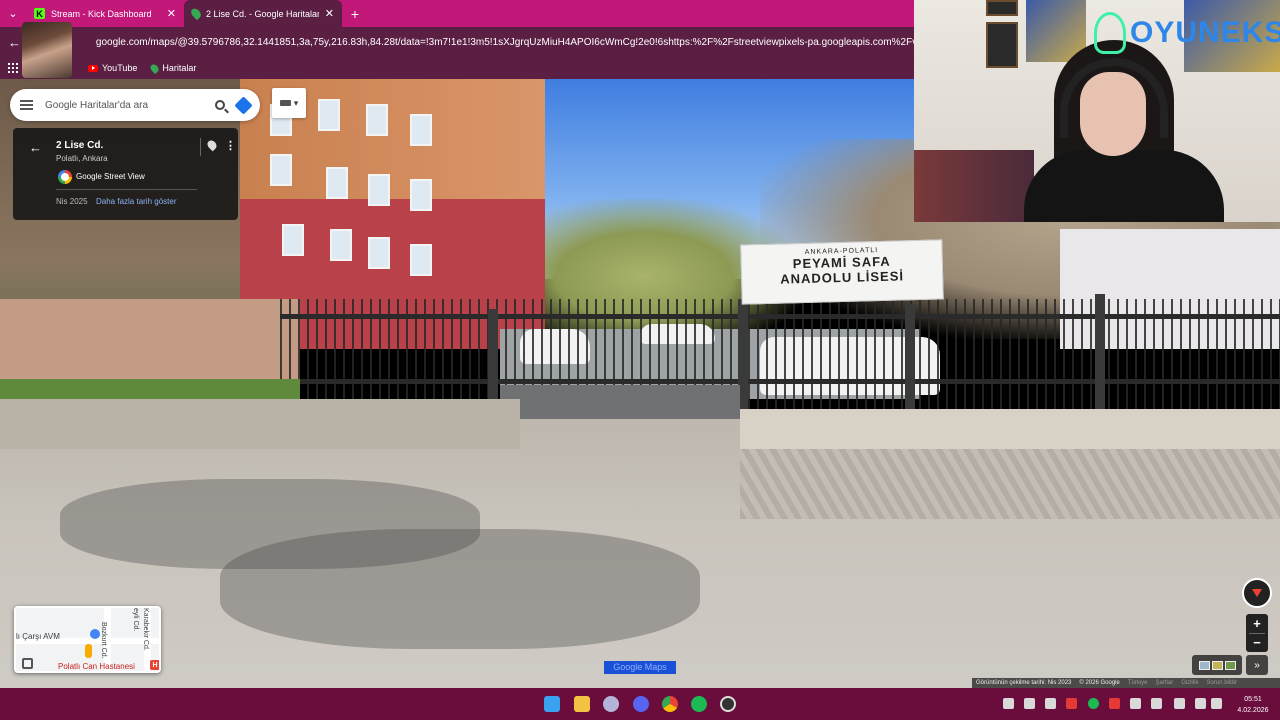  Describe the element at coordinates (101, 13) in the screenshot. I see `tab-title: Stream - Kick Dashboard` at that location.